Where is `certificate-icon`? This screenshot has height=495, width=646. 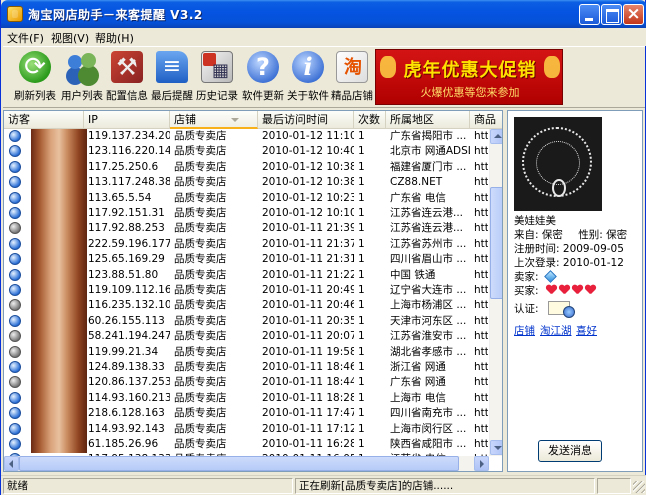
certificate-icon is located at coordinates (561, 309).